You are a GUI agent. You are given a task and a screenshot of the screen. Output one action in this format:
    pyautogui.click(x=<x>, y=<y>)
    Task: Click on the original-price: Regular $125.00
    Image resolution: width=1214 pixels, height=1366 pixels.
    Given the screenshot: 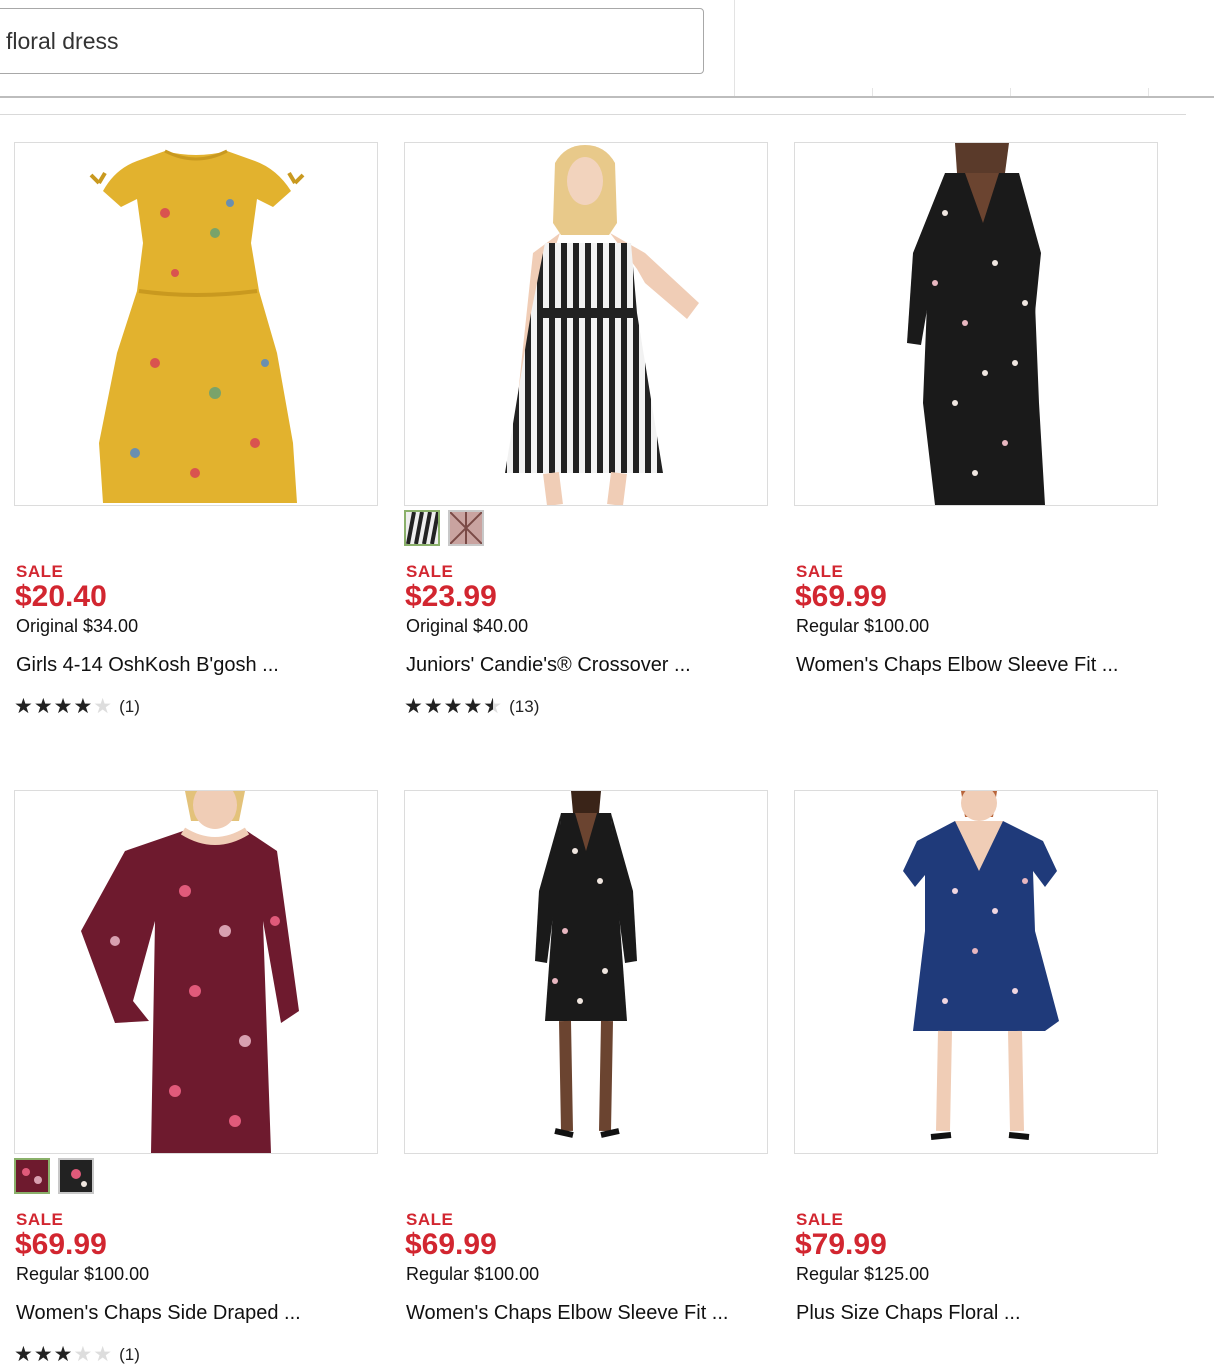 What is the action you would take?
    pyautogui.click(x=863, y=1274)
    